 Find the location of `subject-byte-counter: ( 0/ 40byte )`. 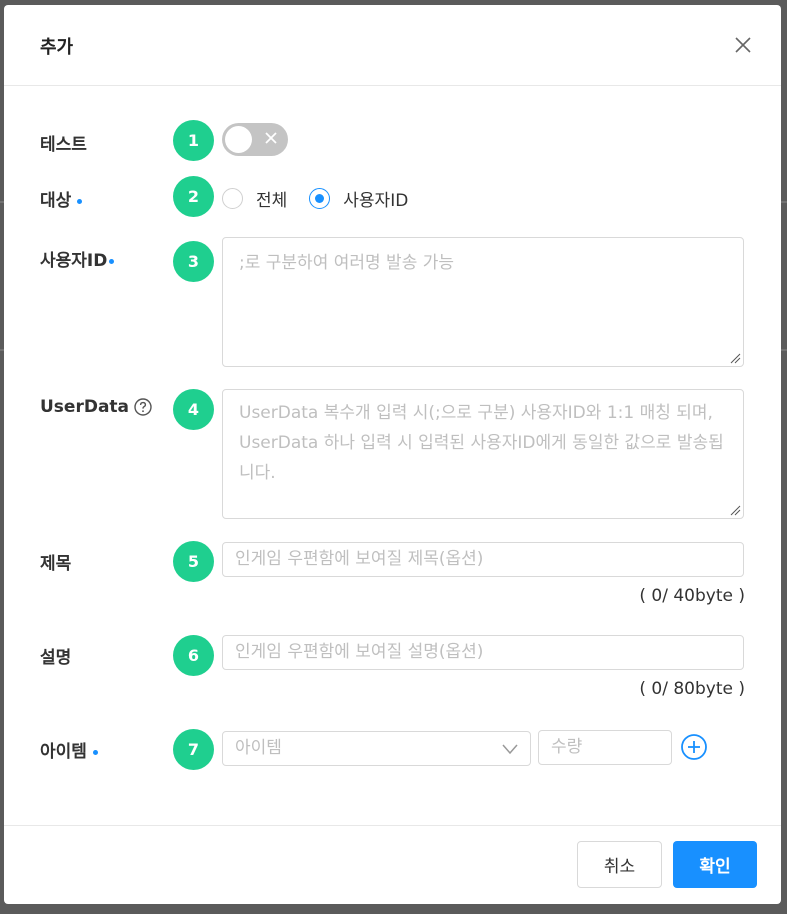

subject-byte-counter: ( 0/ 40byte ) is located at coordinates (692, 596).